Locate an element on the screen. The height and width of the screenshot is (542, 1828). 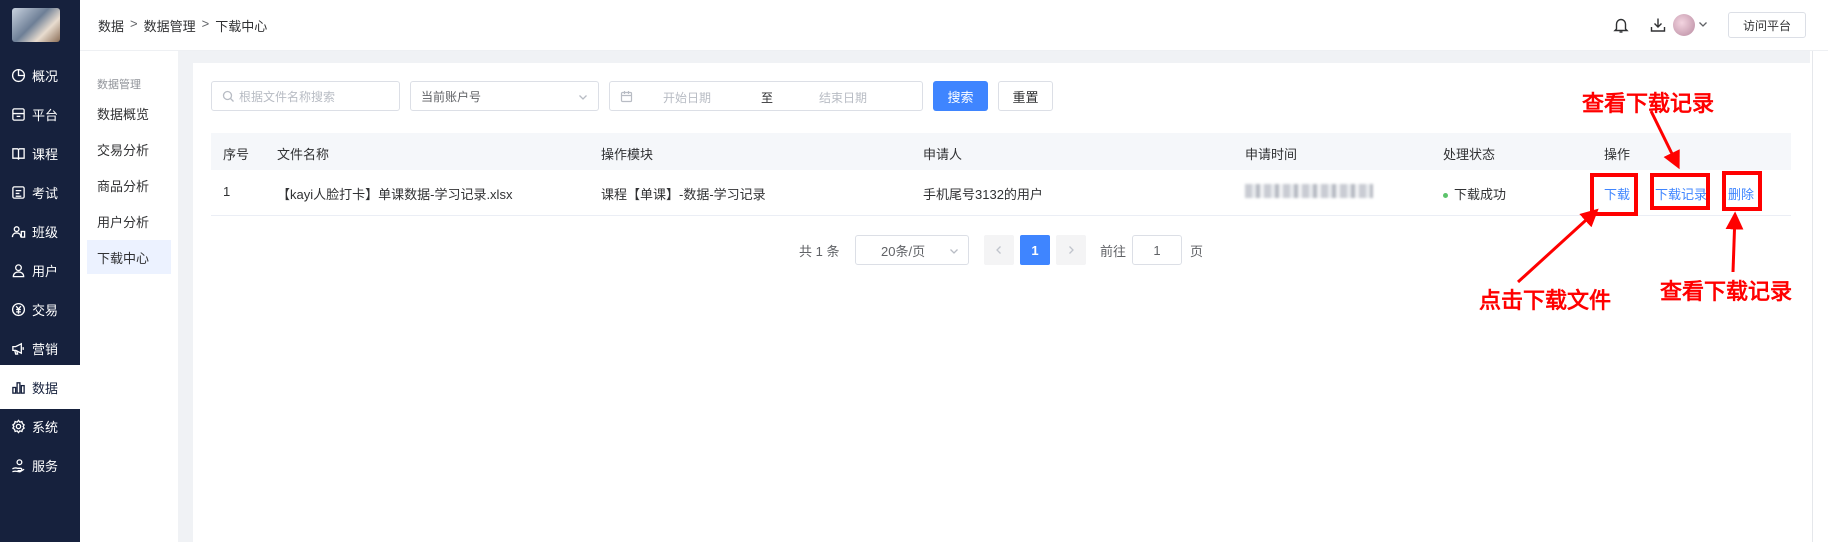
nav-item-overview: 概况 is located at coordinates (40, 75).